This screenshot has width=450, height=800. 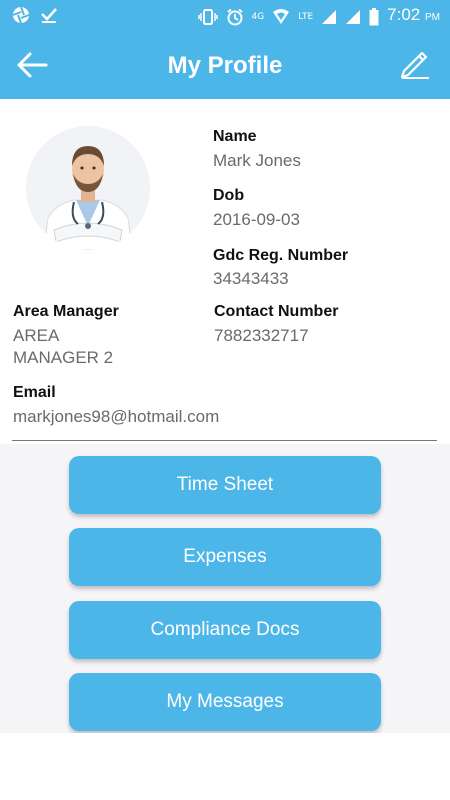 What do you see at coordinates (36, 335) in the screenshot?
I see `area-manager-value-line1: AREA` at bounding box center [36, 335].